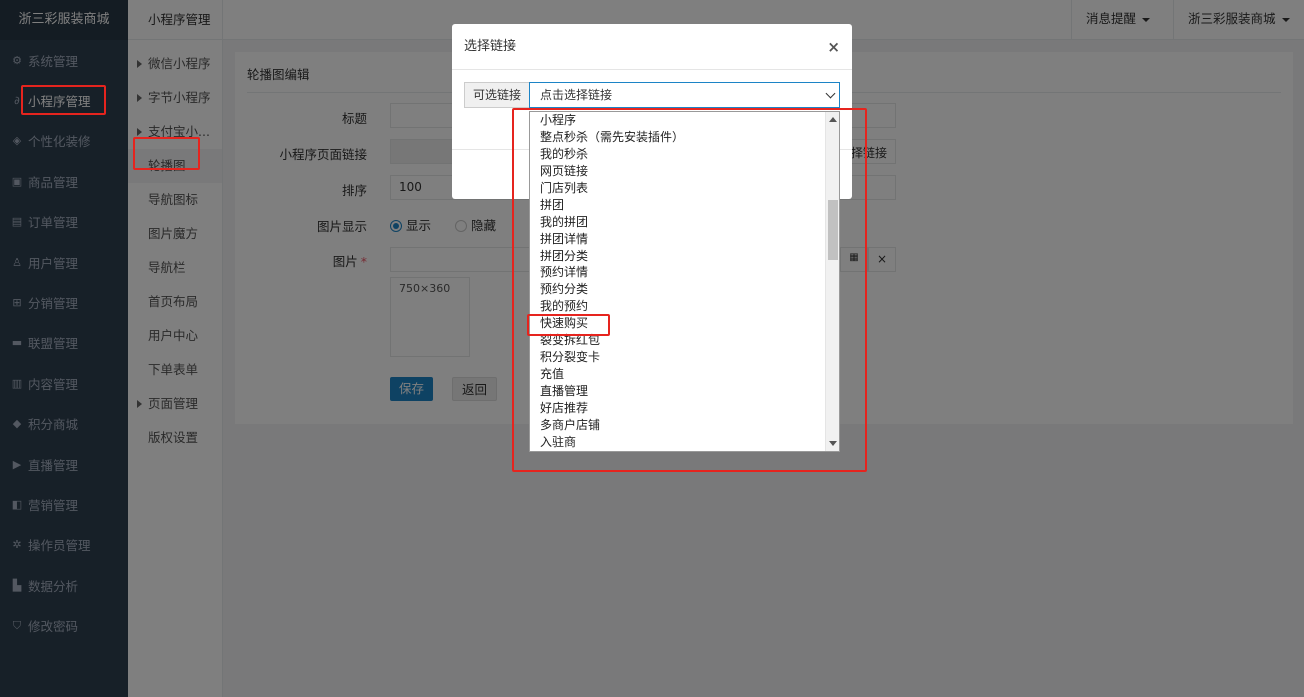  I want to click on link-select-value: 点击选择链接, so click(576, 95).